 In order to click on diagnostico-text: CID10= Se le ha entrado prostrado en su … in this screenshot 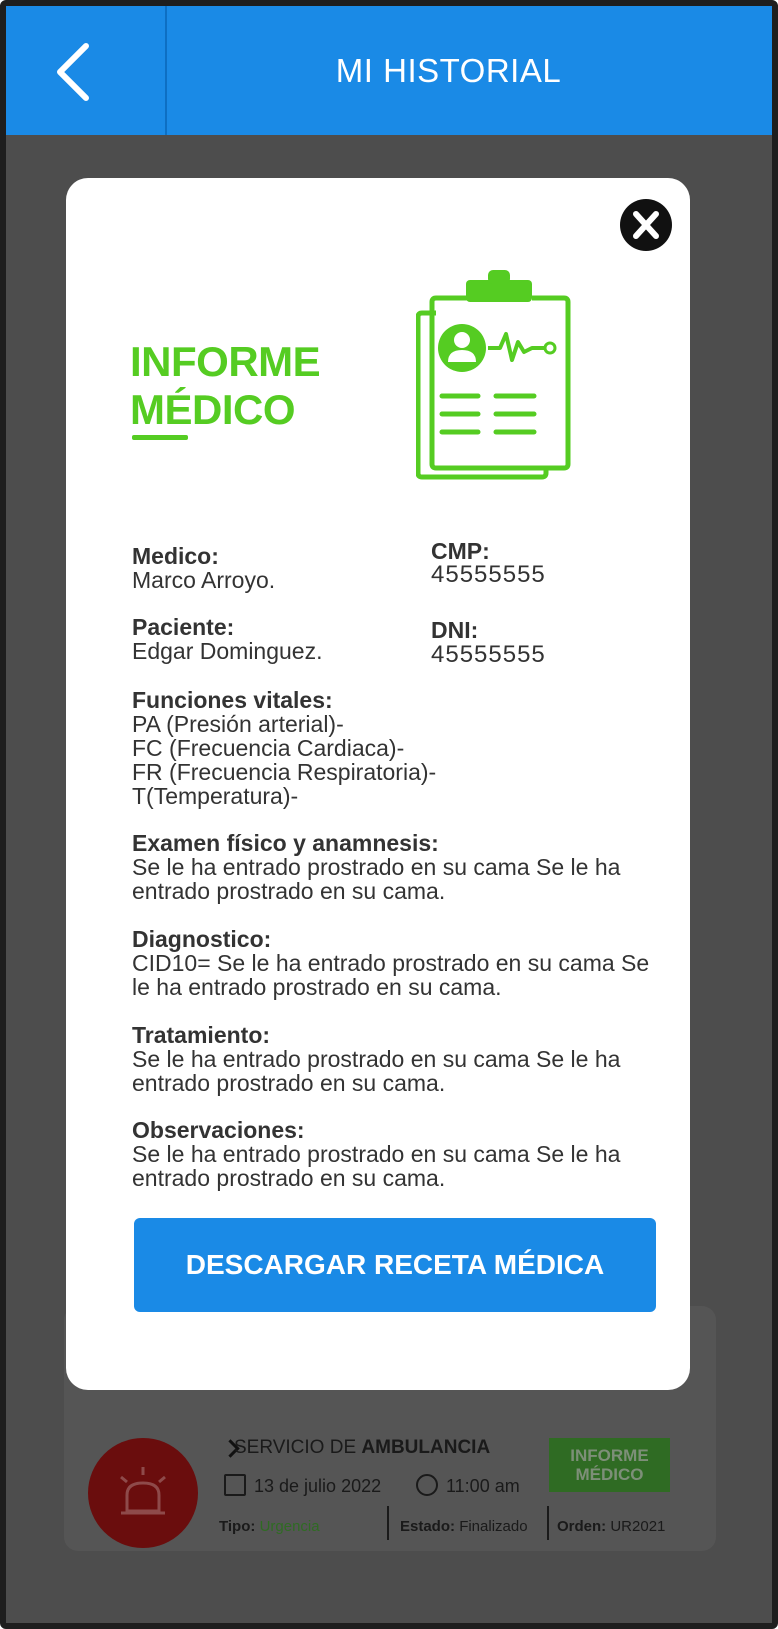, I will do `click(391, 975)`.